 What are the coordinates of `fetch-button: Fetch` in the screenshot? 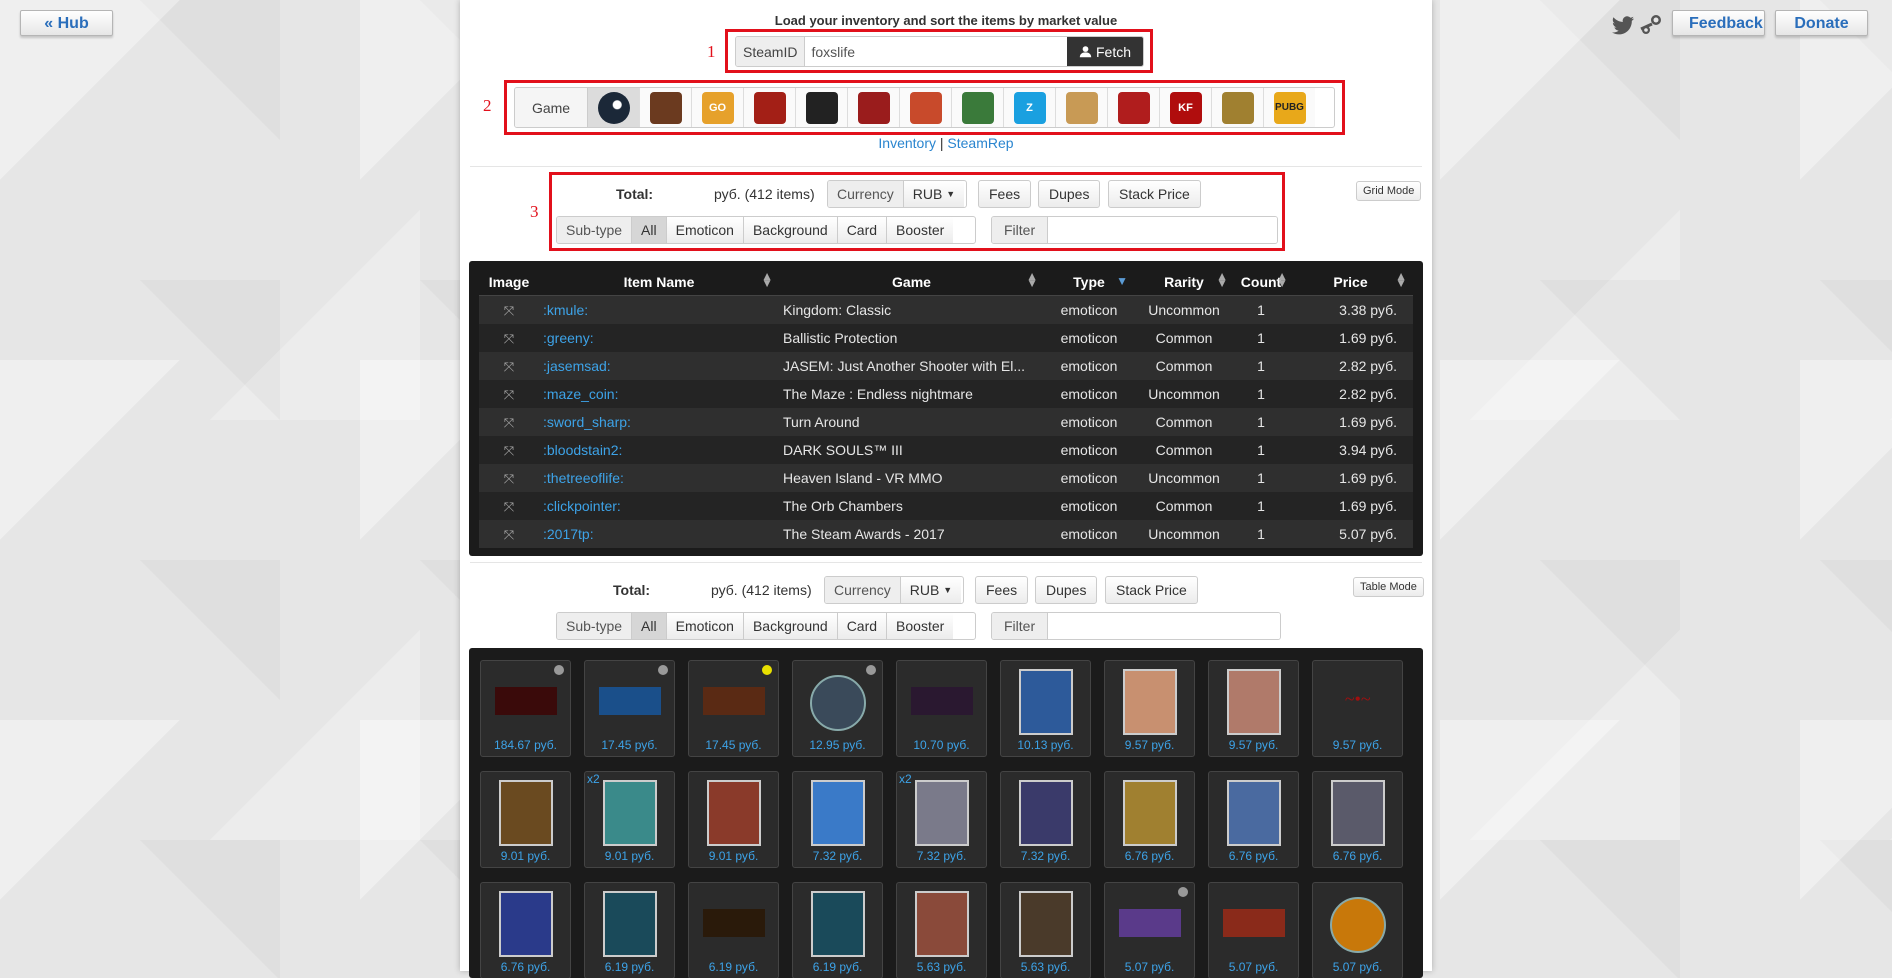 It's located at (1104, 51).